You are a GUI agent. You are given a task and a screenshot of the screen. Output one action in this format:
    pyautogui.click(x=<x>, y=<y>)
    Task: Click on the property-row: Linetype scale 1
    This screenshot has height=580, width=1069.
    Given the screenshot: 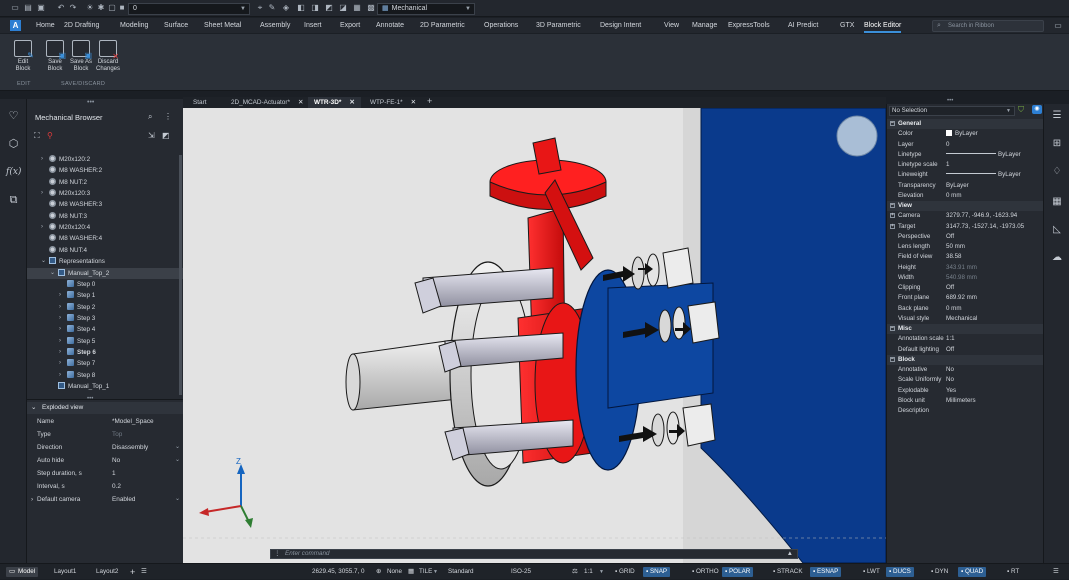 What is the action you would take?
    pyautogui.click(x=965, y=165)
    